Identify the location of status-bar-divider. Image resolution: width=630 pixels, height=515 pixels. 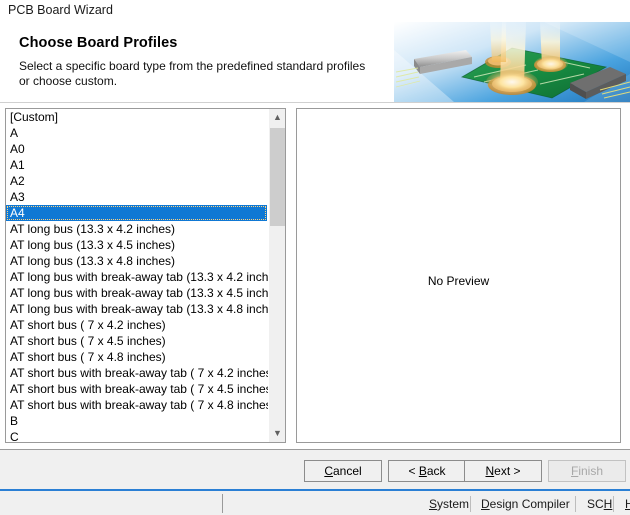
(222, 503).